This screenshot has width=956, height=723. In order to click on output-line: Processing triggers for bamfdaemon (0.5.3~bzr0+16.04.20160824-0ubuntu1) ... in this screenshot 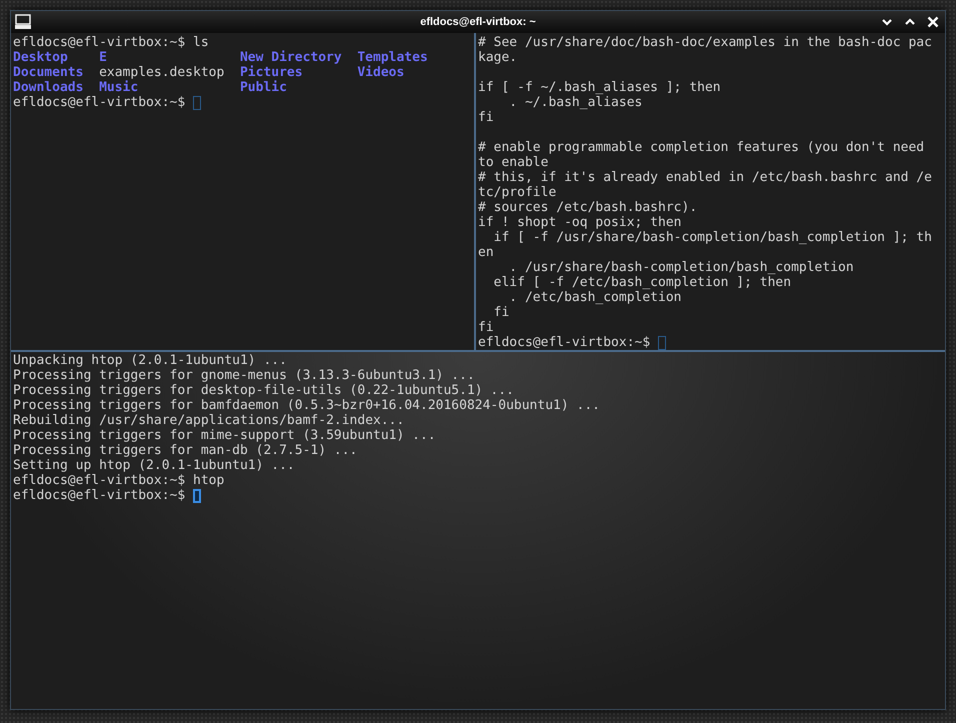, I will do `click(306, 405)`.